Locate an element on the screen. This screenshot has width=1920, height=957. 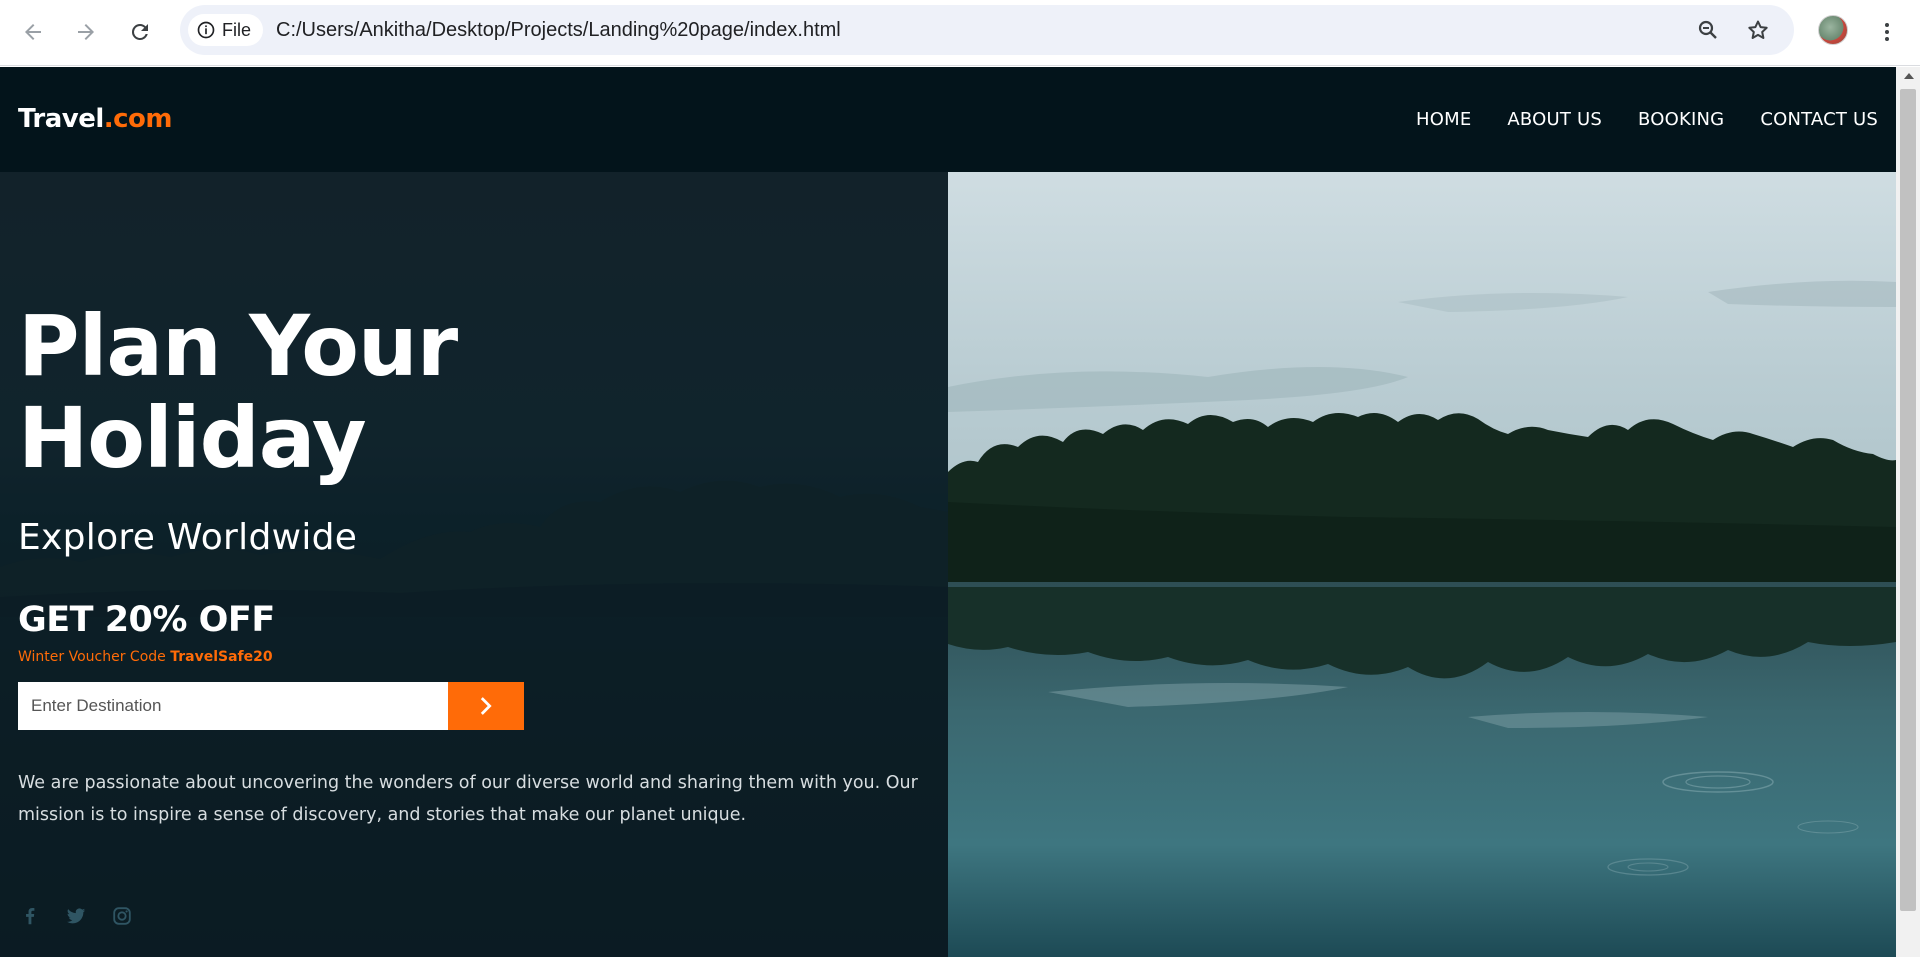
social-links is located at coordinates (76, 916).